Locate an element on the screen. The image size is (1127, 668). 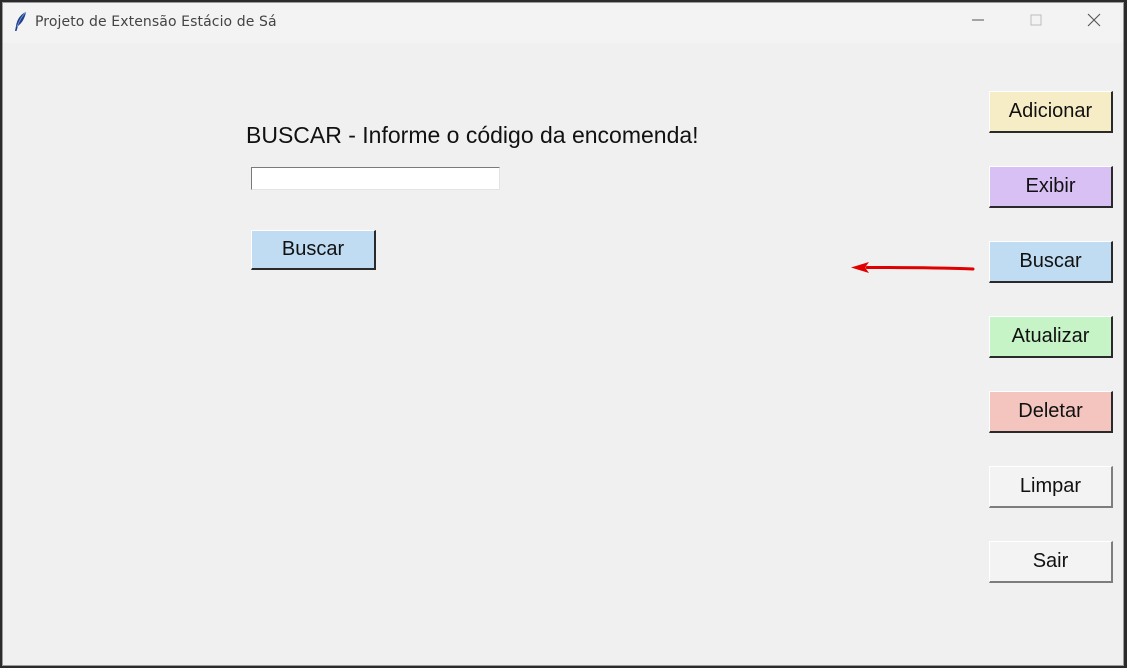
update-button: Atualizar is located at coordinates (1051, 337).